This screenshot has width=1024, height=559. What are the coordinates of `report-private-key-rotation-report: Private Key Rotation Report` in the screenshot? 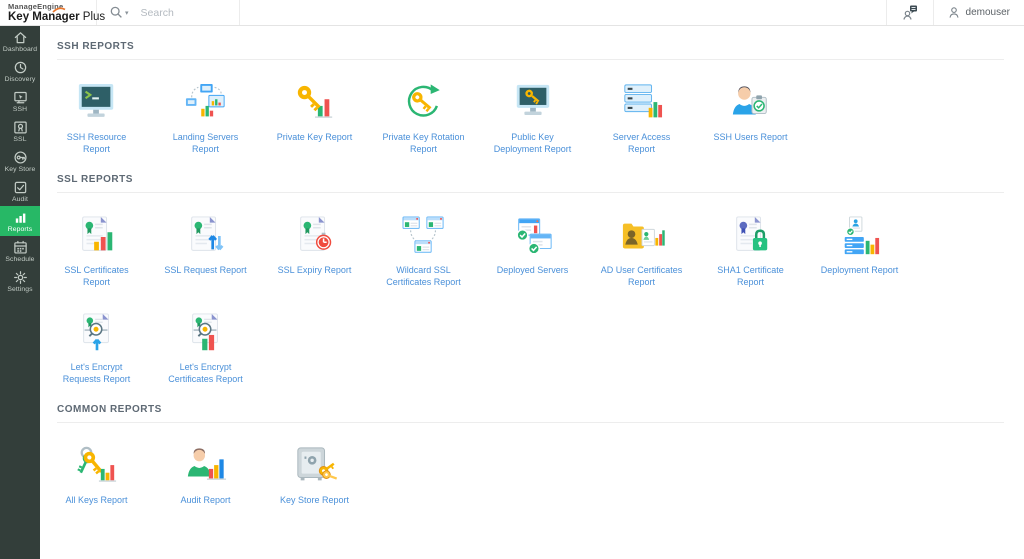 It's located at (423, 118).